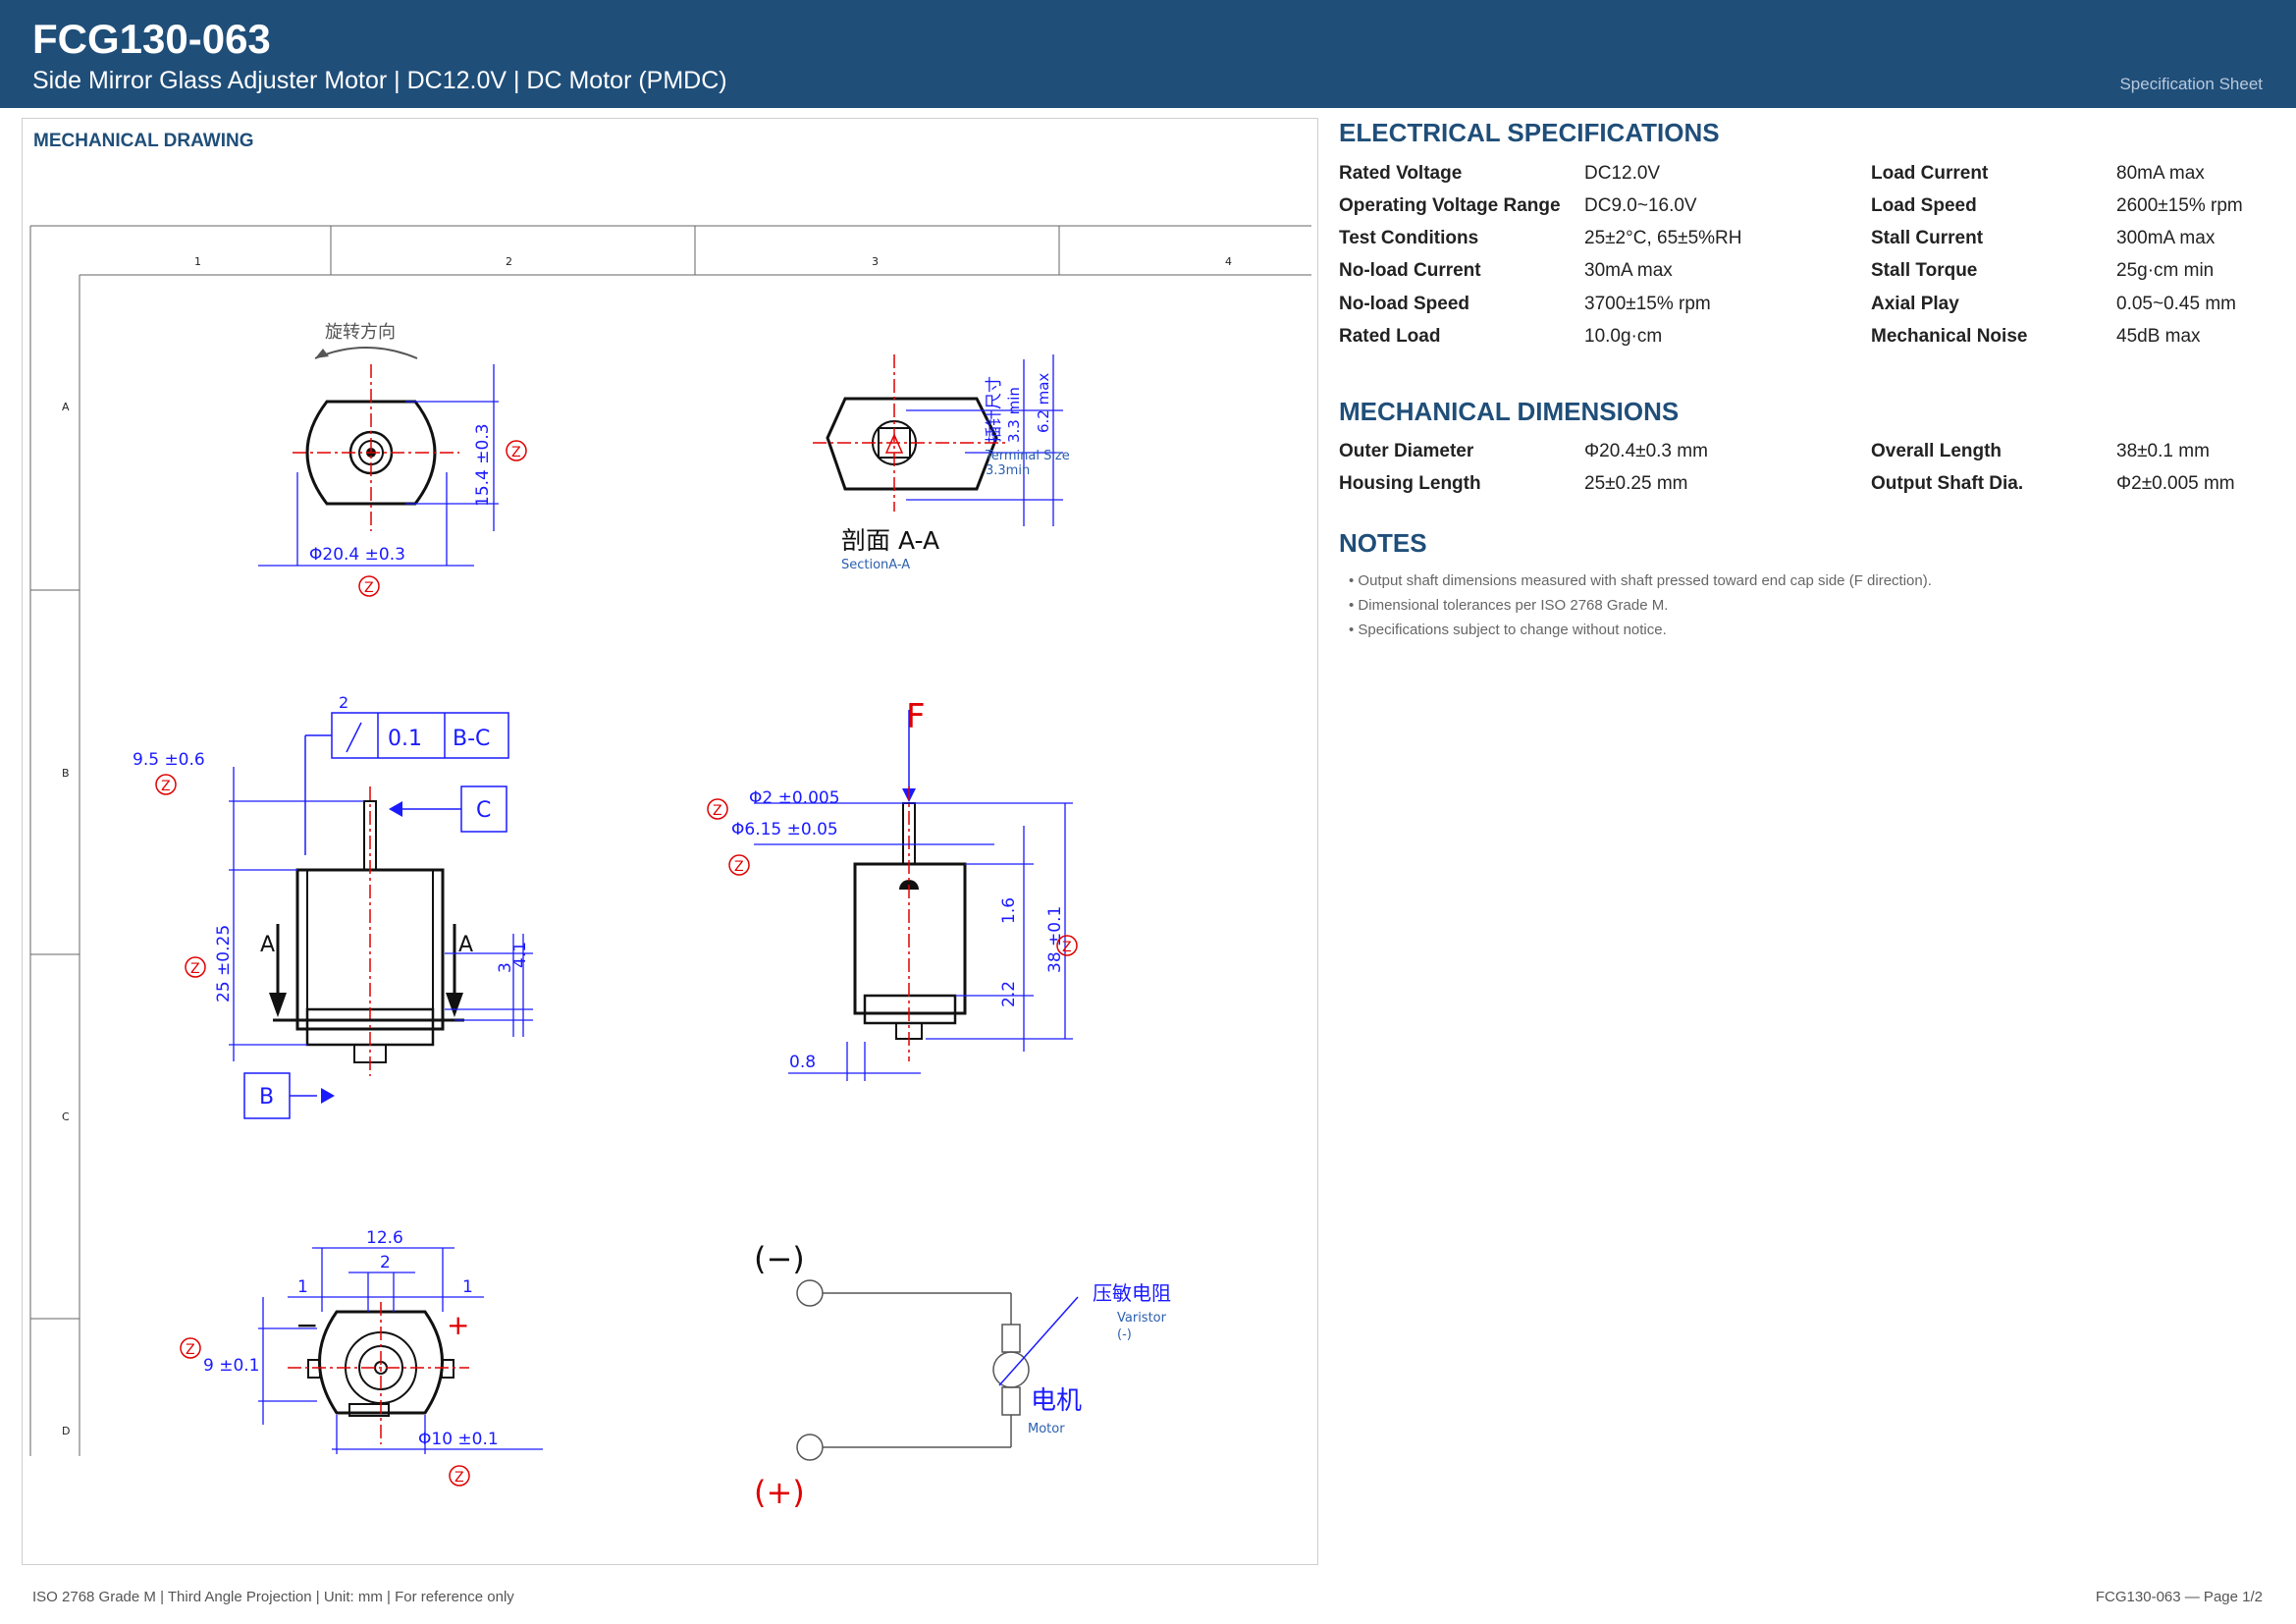 The image size is (2296, 1624). I want to click on spec-label: Overall Length, so click(1936, 451).